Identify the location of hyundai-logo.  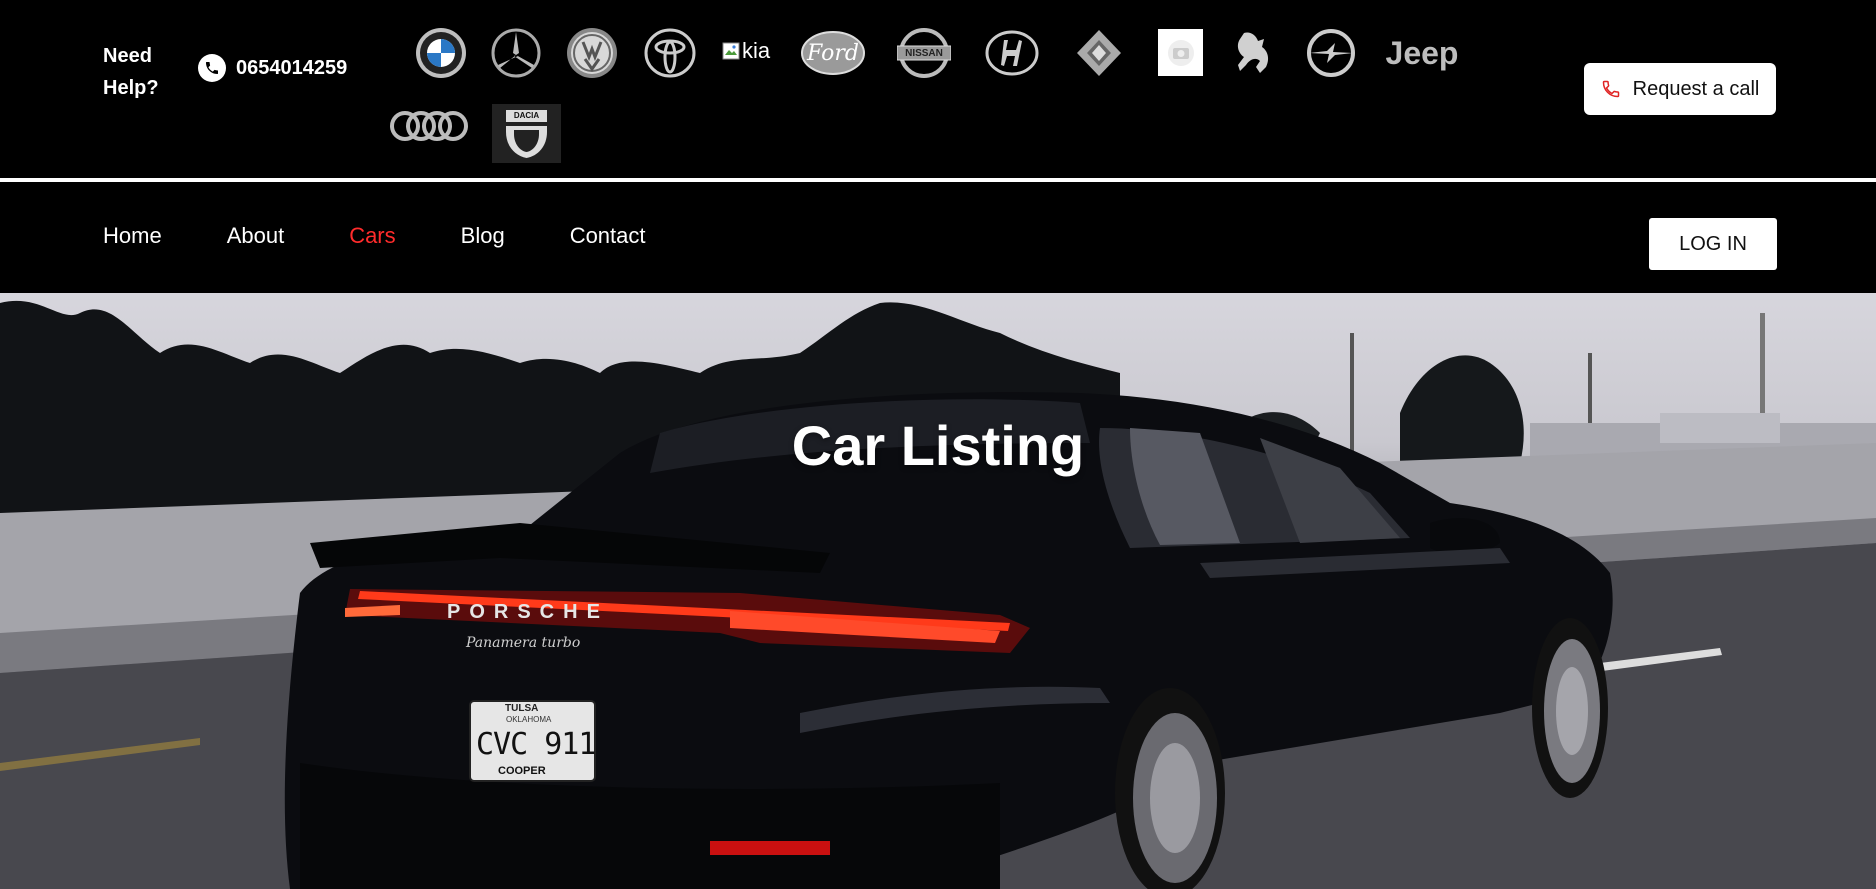
(1012, 53).